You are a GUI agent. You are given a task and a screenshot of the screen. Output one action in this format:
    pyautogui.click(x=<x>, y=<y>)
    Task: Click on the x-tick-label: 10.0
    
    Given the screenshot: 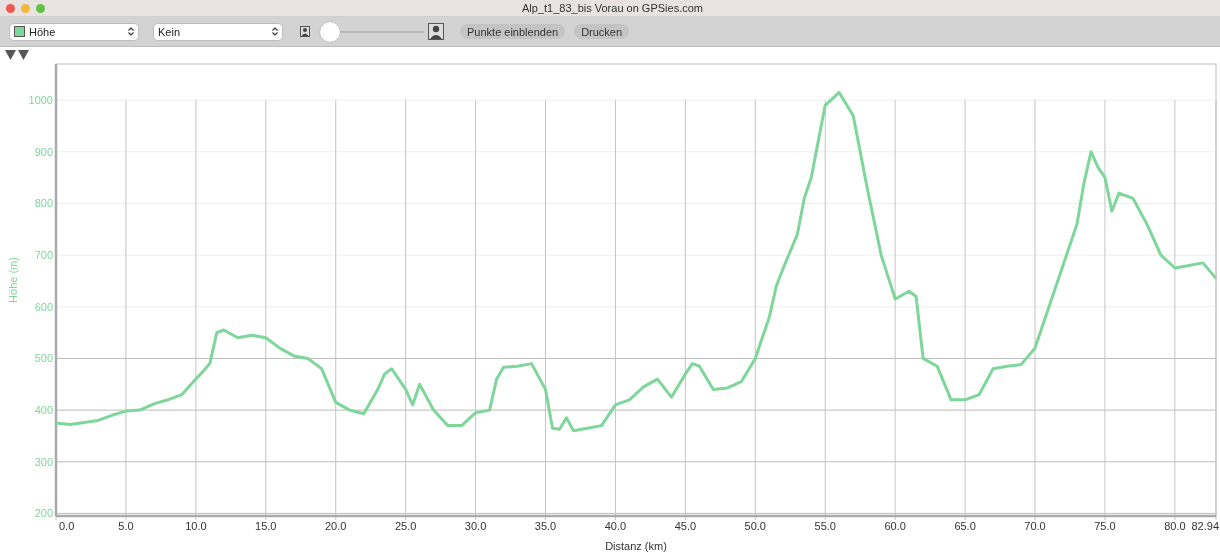 What is the action you would take?
    pyautogui.click(x=196, y=526)
    